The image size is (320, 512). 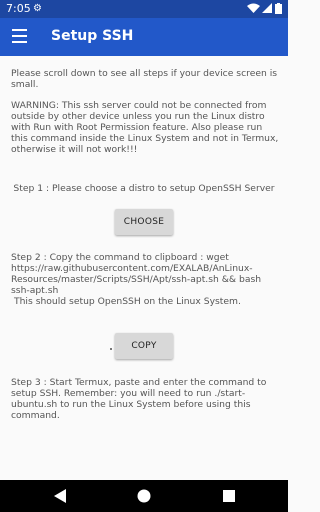 What do you see at coordinates (92, 36) in the screenshot?
I see `page-title: Setup SSH` at bounding box center [92, 36].